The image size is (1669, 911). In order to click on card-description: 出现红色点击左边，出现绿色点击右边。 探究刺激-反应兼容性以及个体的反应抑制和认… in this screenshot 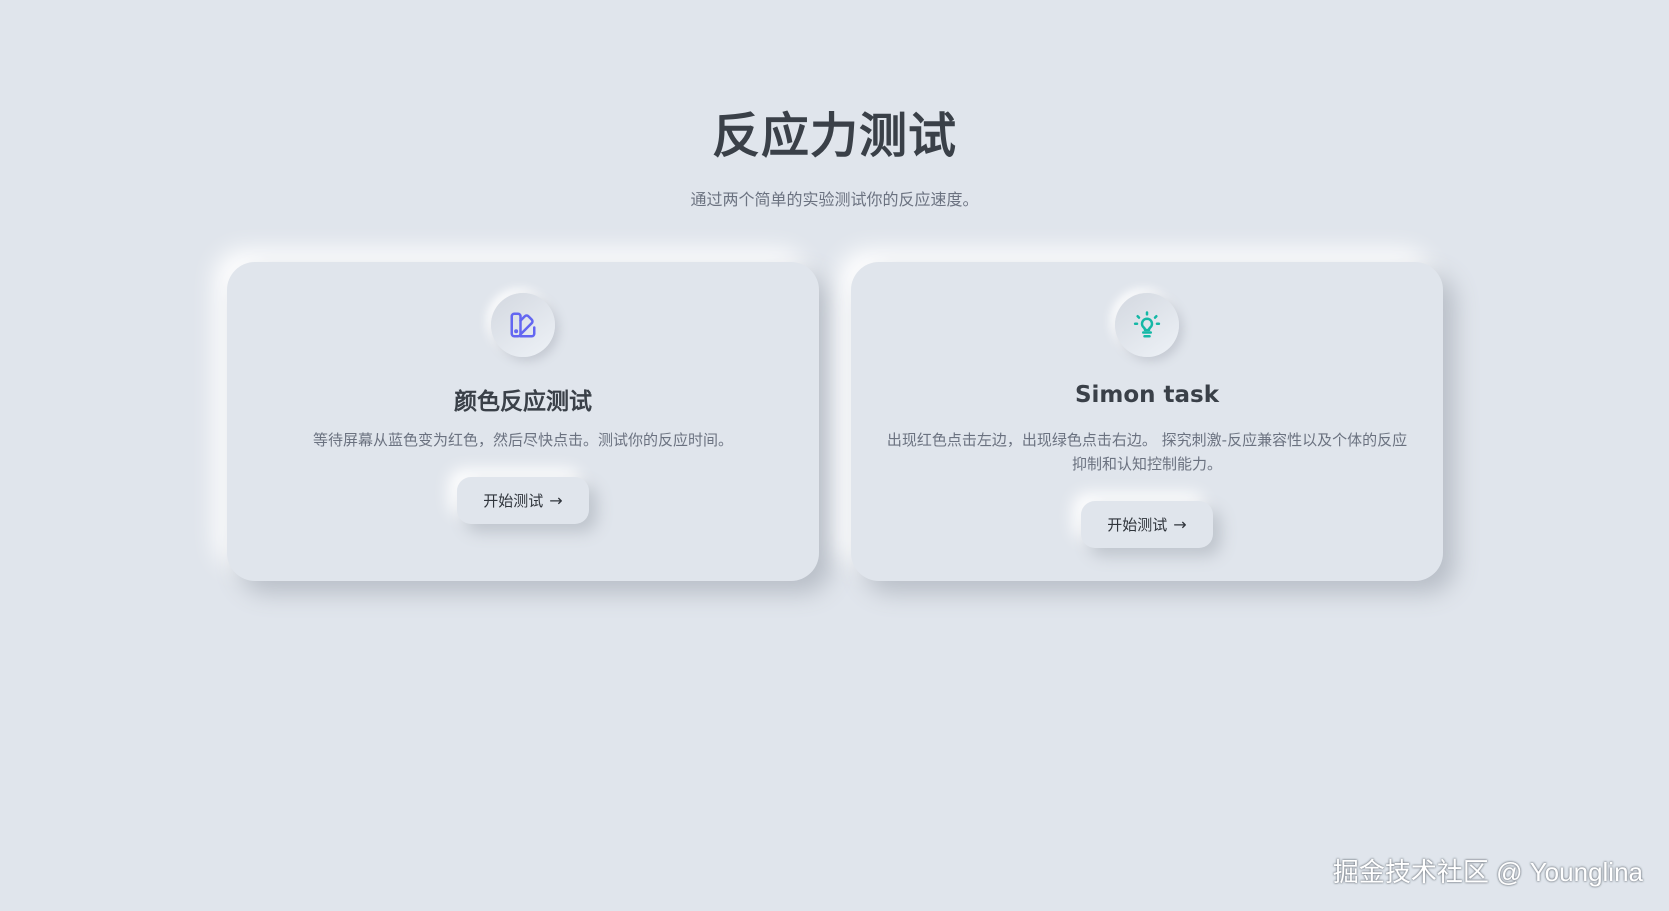, I will do `click(1147, 452)`.